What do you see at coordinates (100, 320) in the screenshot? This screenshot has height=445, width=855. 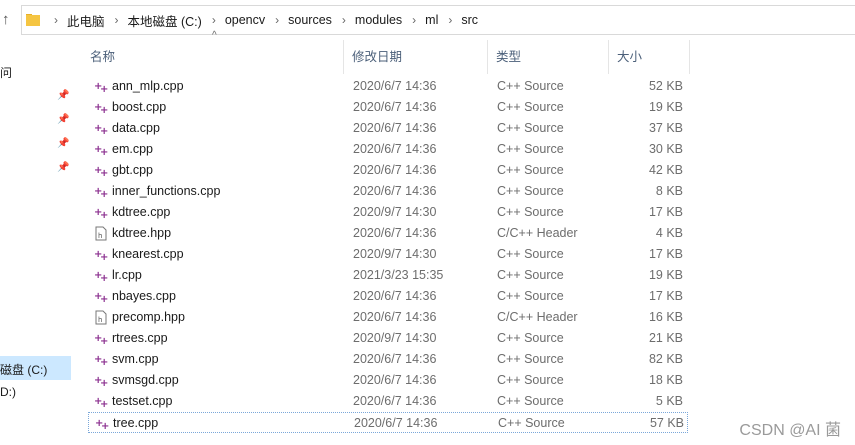 I see `svg-text: h` at bounding box center [100, 320].